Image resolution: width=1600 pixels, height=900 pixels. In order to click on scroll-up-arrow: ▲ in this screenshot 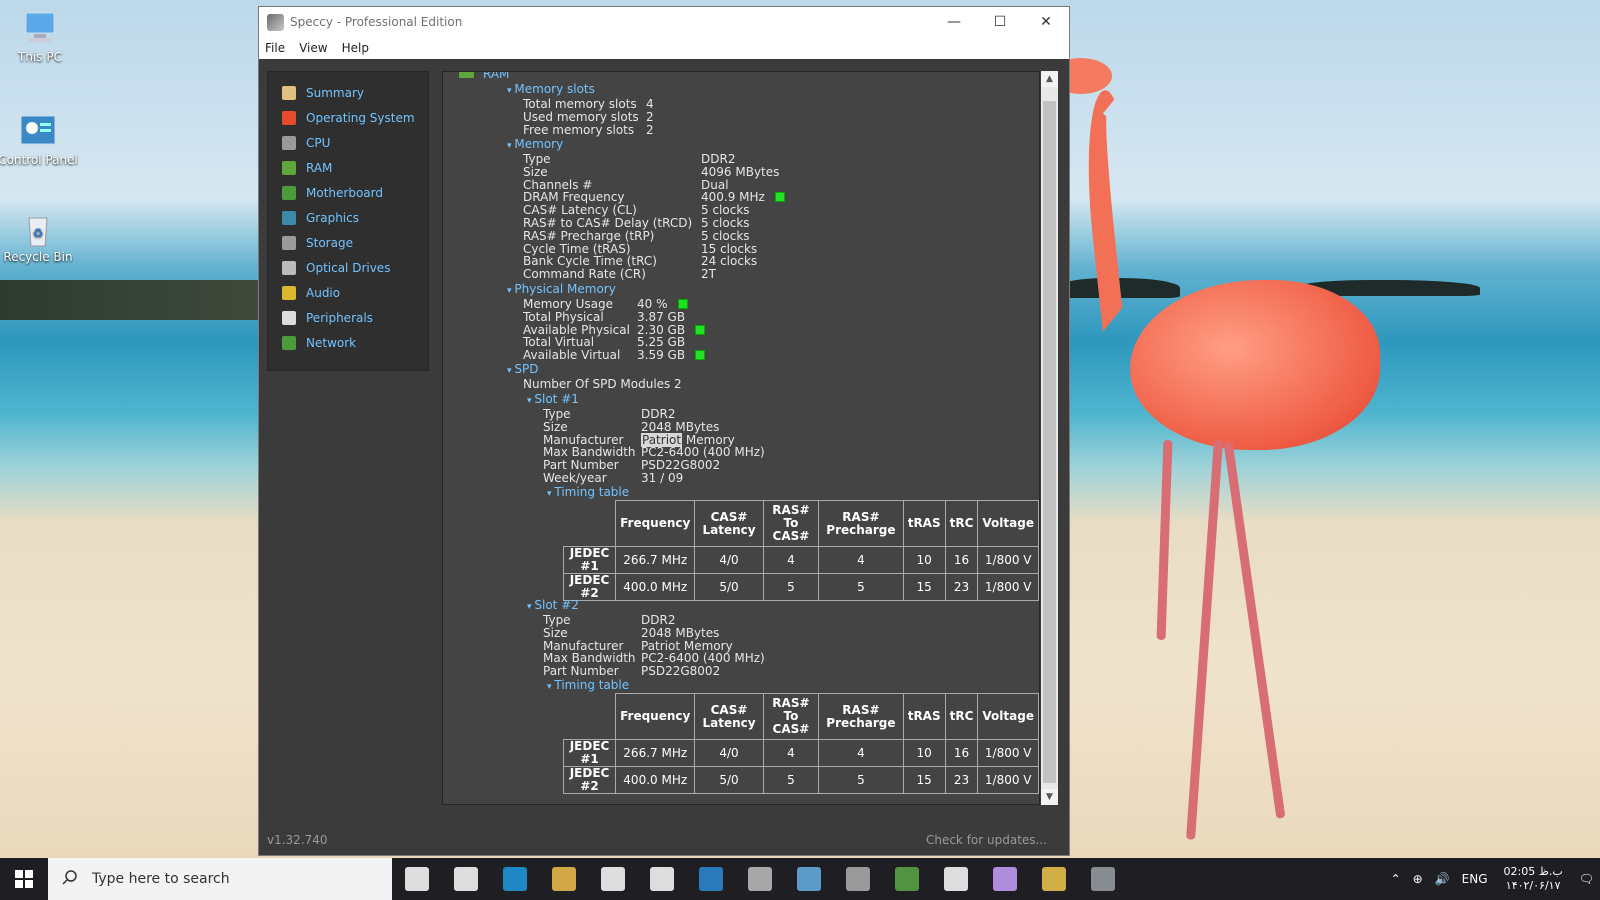, I will do `click(1049, 79)`.